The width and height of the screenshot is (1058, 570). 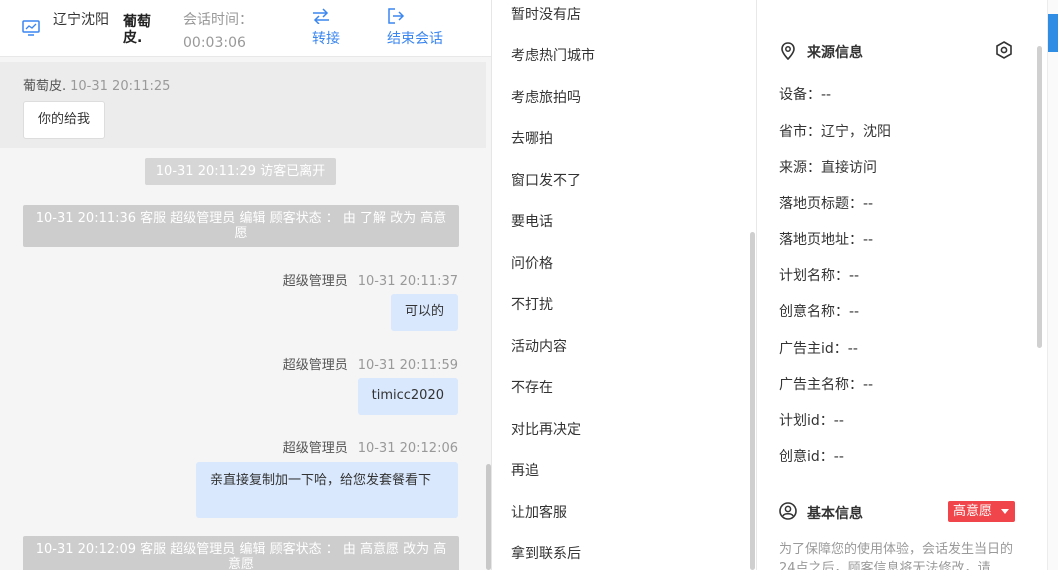 I want to click on quick-reply-item: 窗口发不了, so click(x=546, y=180).